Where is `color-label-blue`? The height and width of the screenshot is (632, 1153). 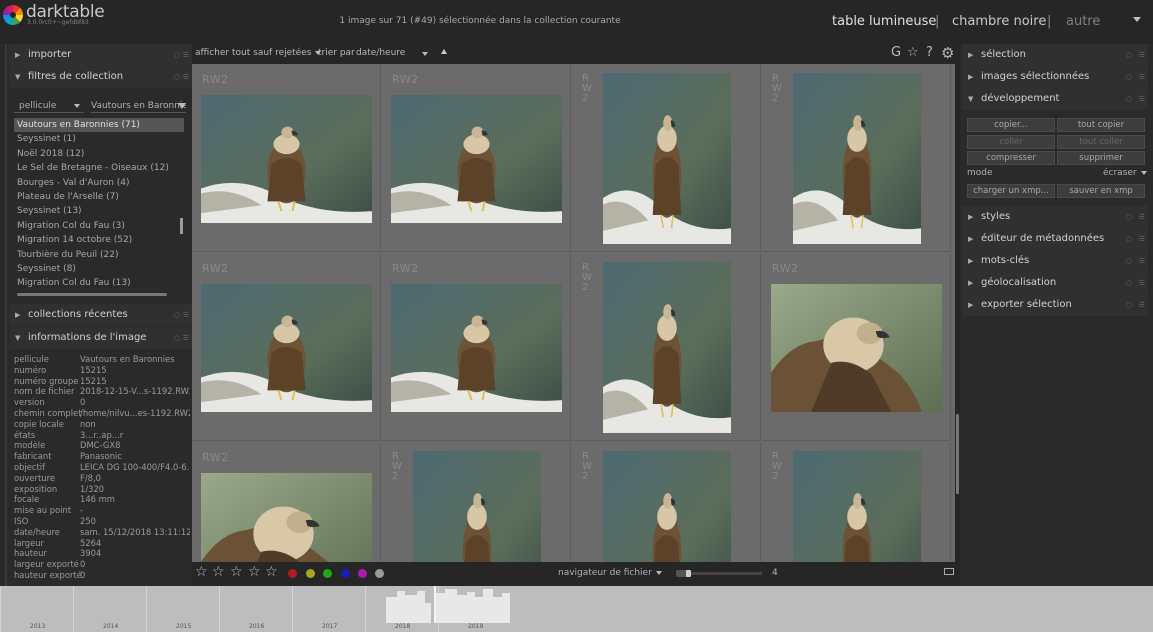
color-label-blue is located at coordinates (345, 573).